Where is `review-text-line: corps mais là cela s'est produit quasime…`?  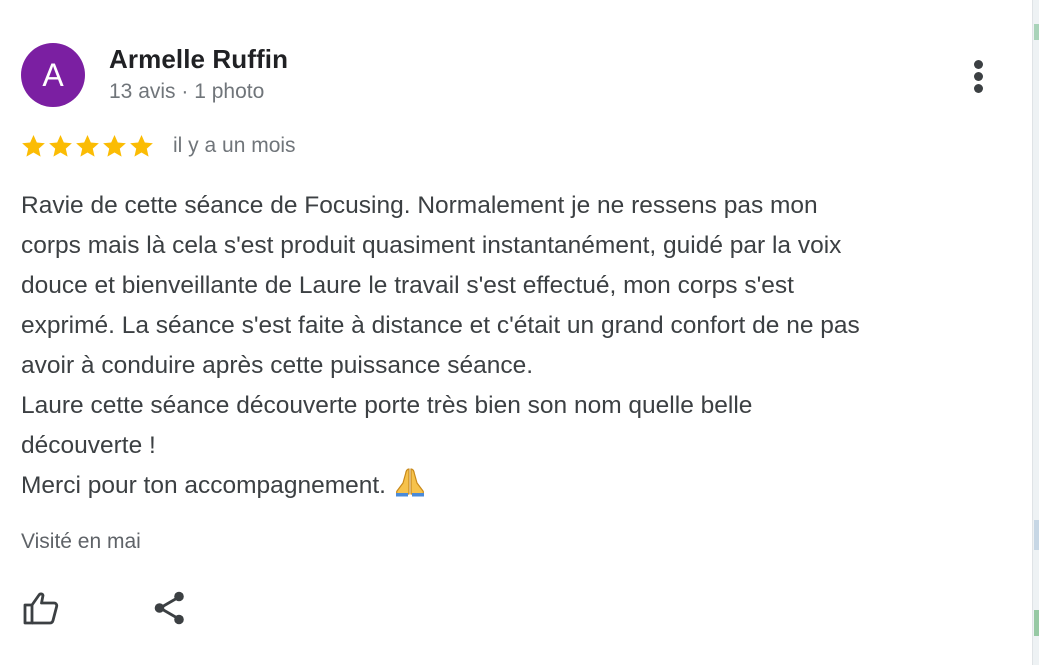 review-text-line: corps mais là cela s'est produit quasime… is located at coordinates (431, 245).